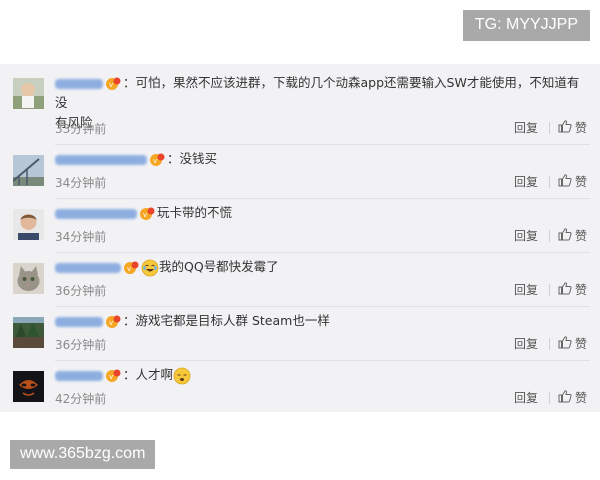  I want to click on comment-item: v 玩卡带的不慌 34分钟前 回复 赞, so click(300, 225).